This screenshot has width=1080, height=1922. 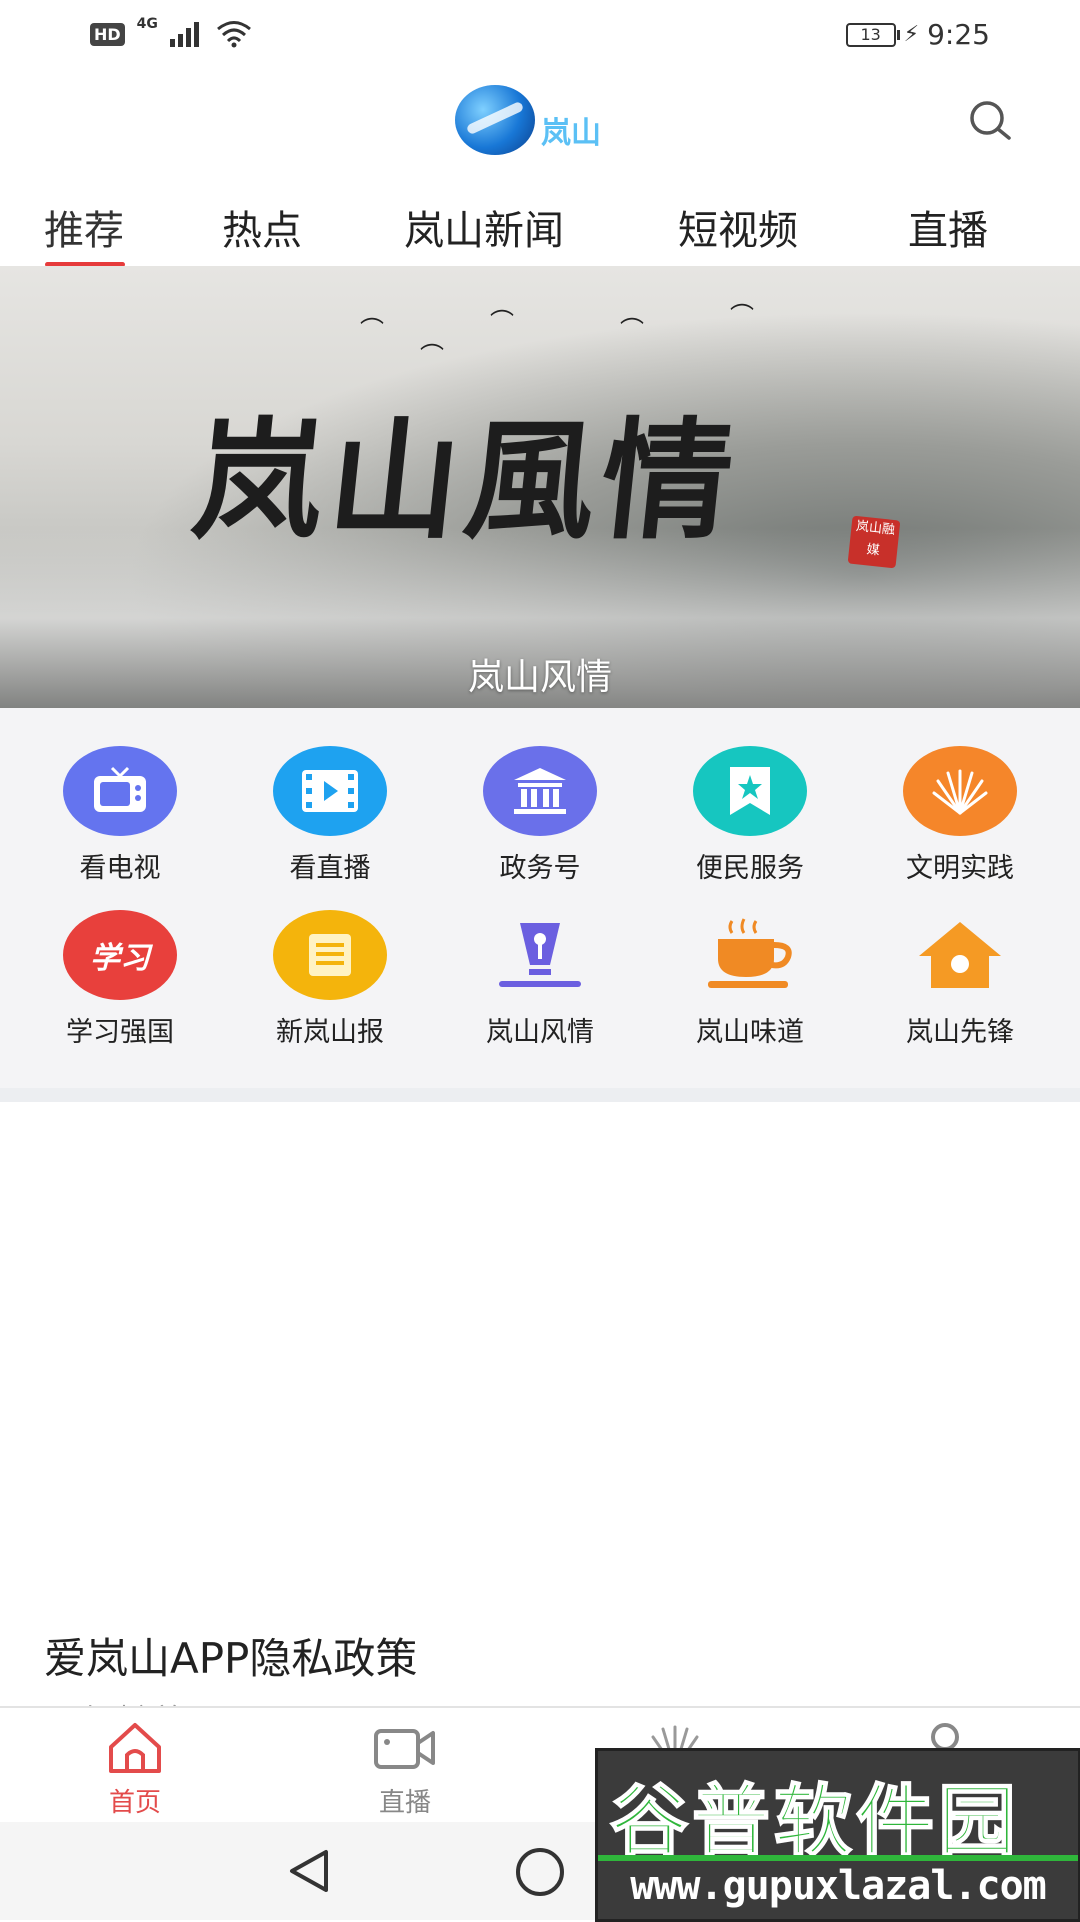 What do you see at coordinates (484, 227) in the screenshot?
I see `tab-lanshan-news: 岚山新闻` at bounding box center [484, 227].